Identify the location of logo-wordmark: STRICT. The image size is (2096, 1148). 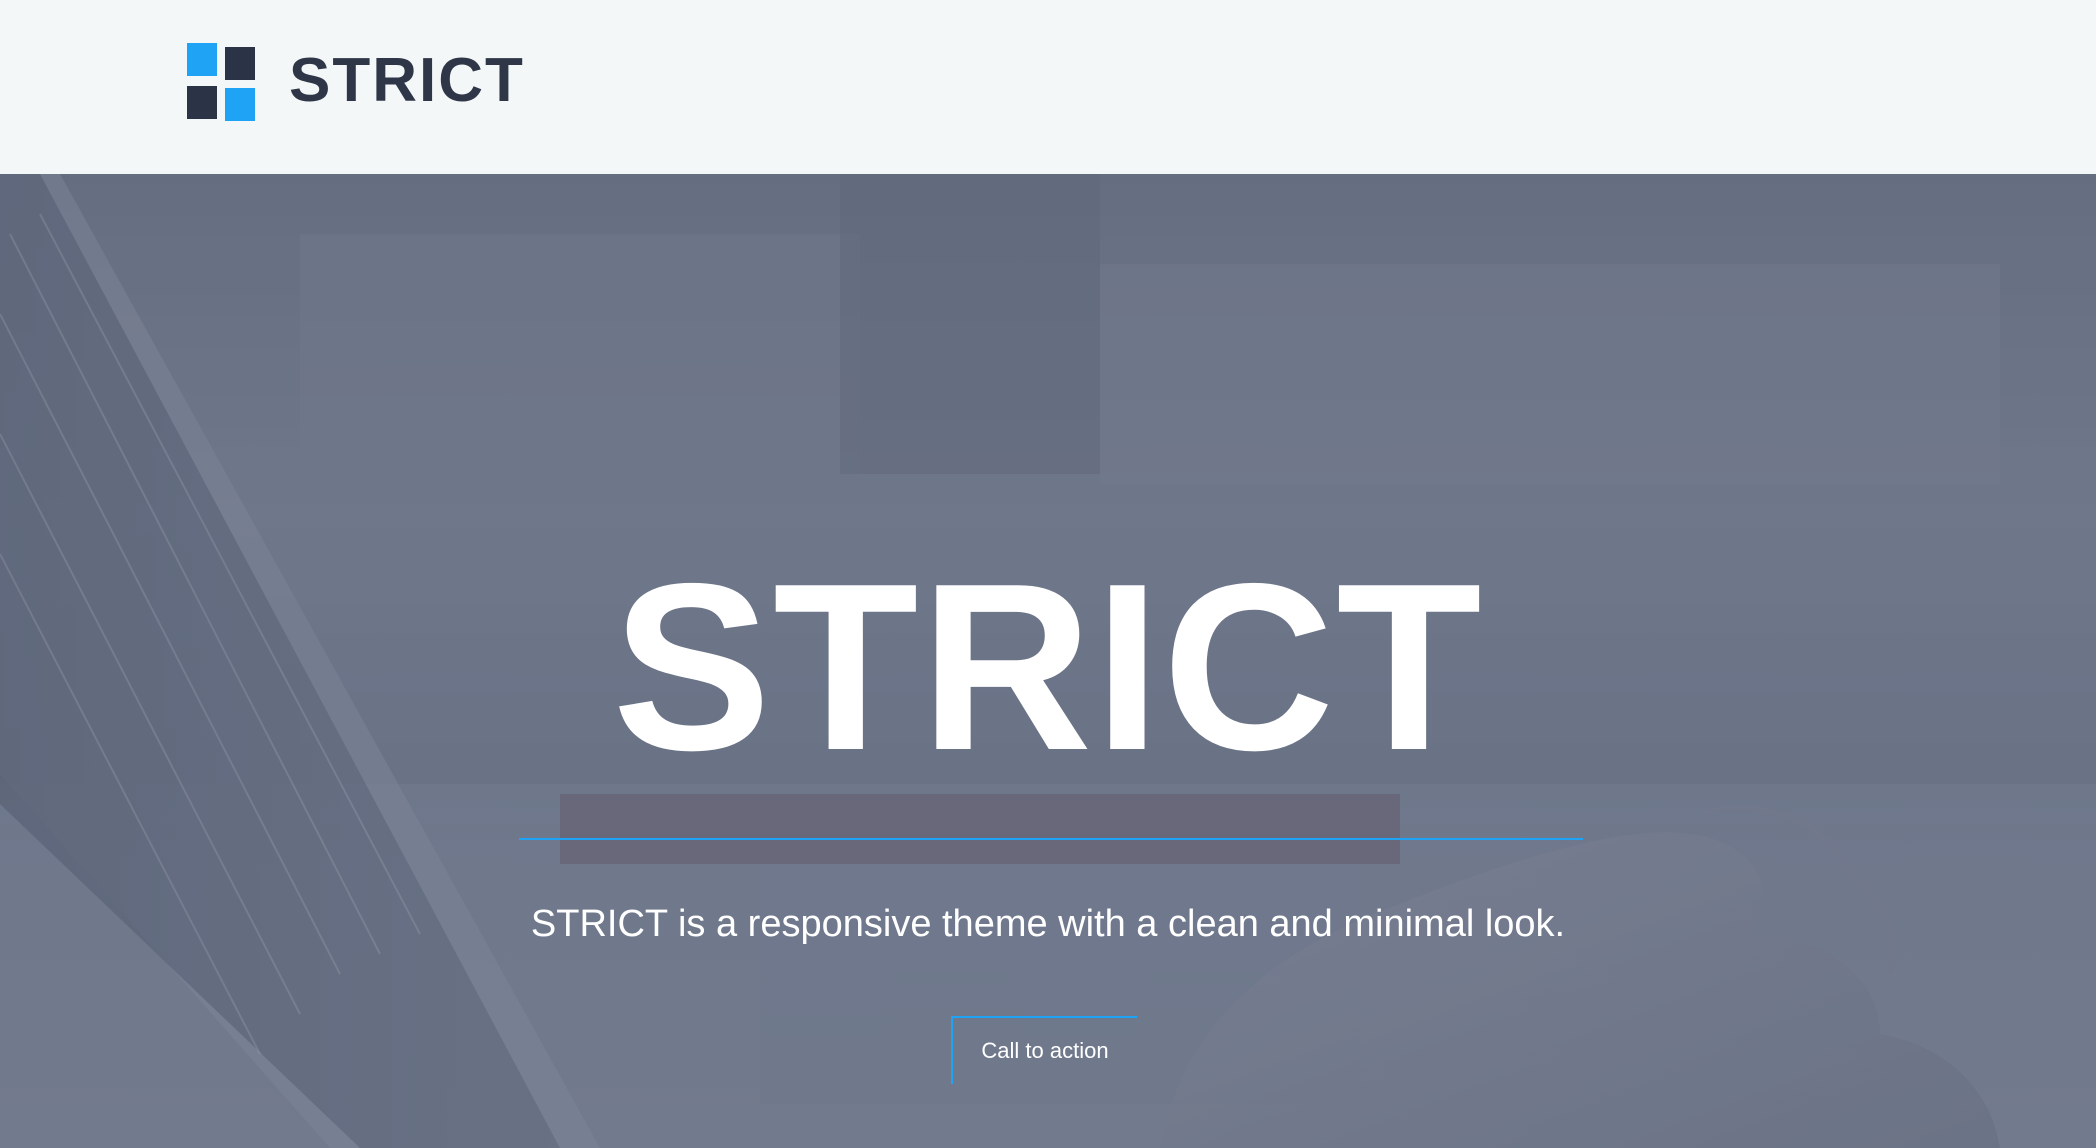
(407, 80).